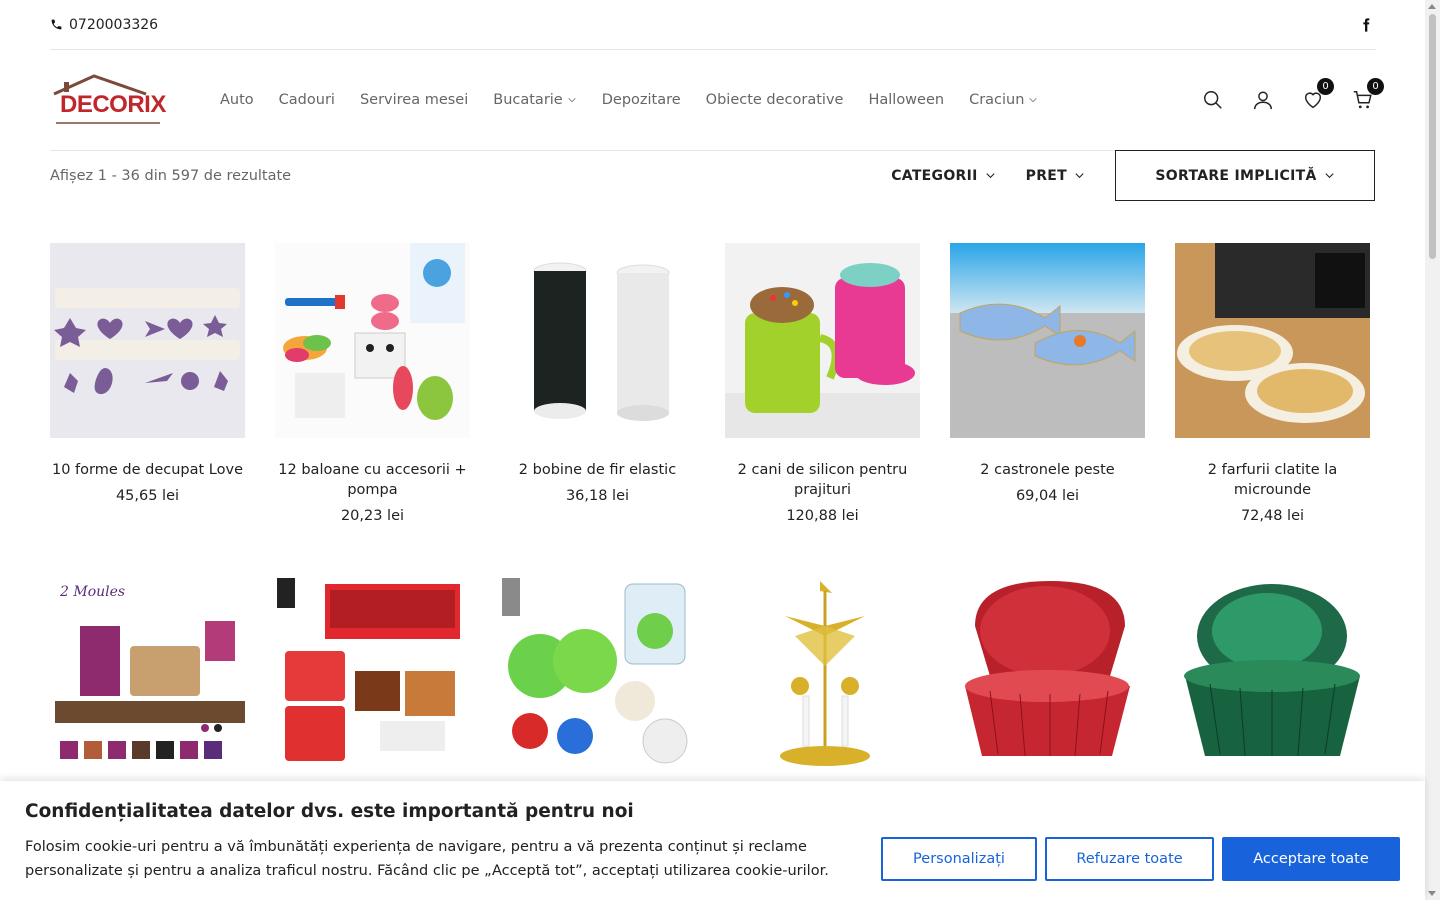 This screenshot has width=1440, height=900. What do you see at coordinates (1262, 100) in the screenshot?
I see `account-icon` at bounding box center [1262, 100].